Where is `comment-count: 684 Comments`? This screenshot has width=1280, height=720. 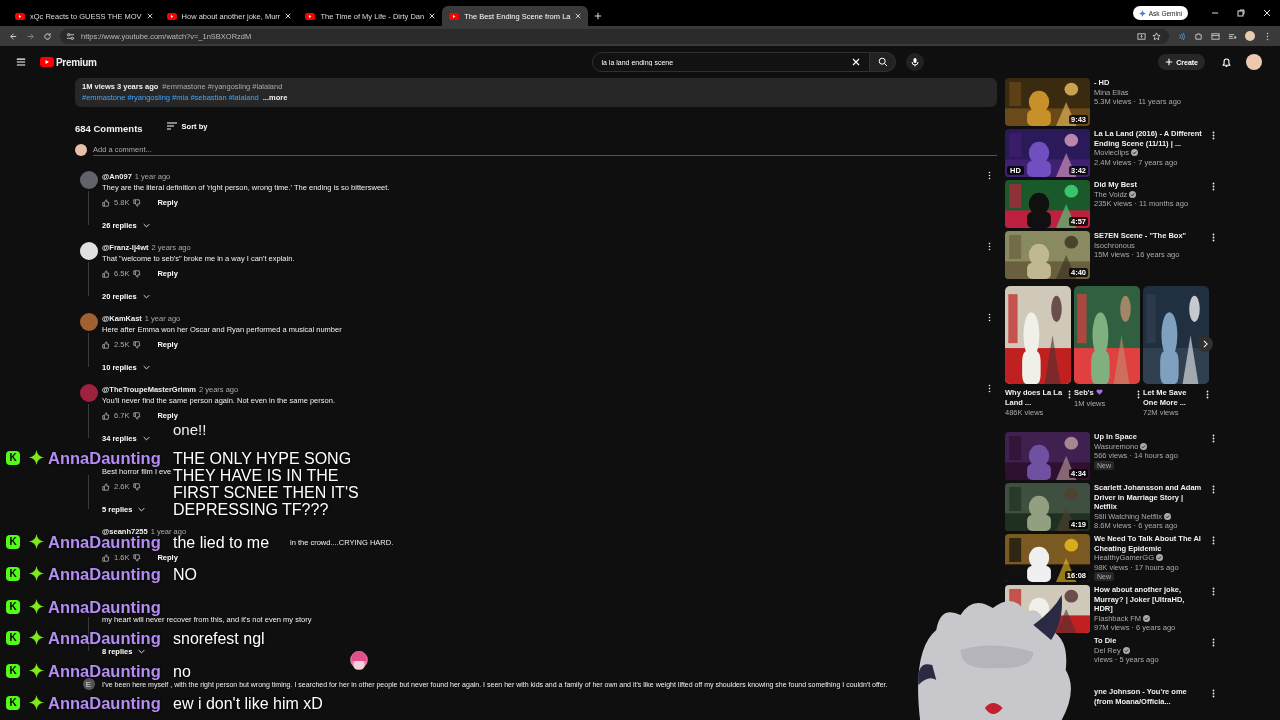
comment-count: 684 Comments is located at coordinates (109, 128).